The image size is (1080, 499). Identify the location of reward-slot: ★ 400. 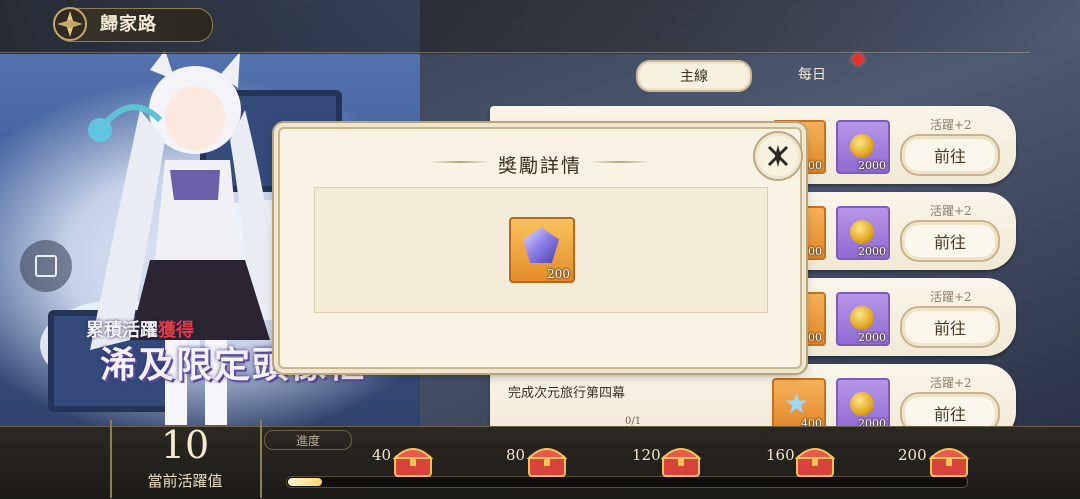
(799, 405).